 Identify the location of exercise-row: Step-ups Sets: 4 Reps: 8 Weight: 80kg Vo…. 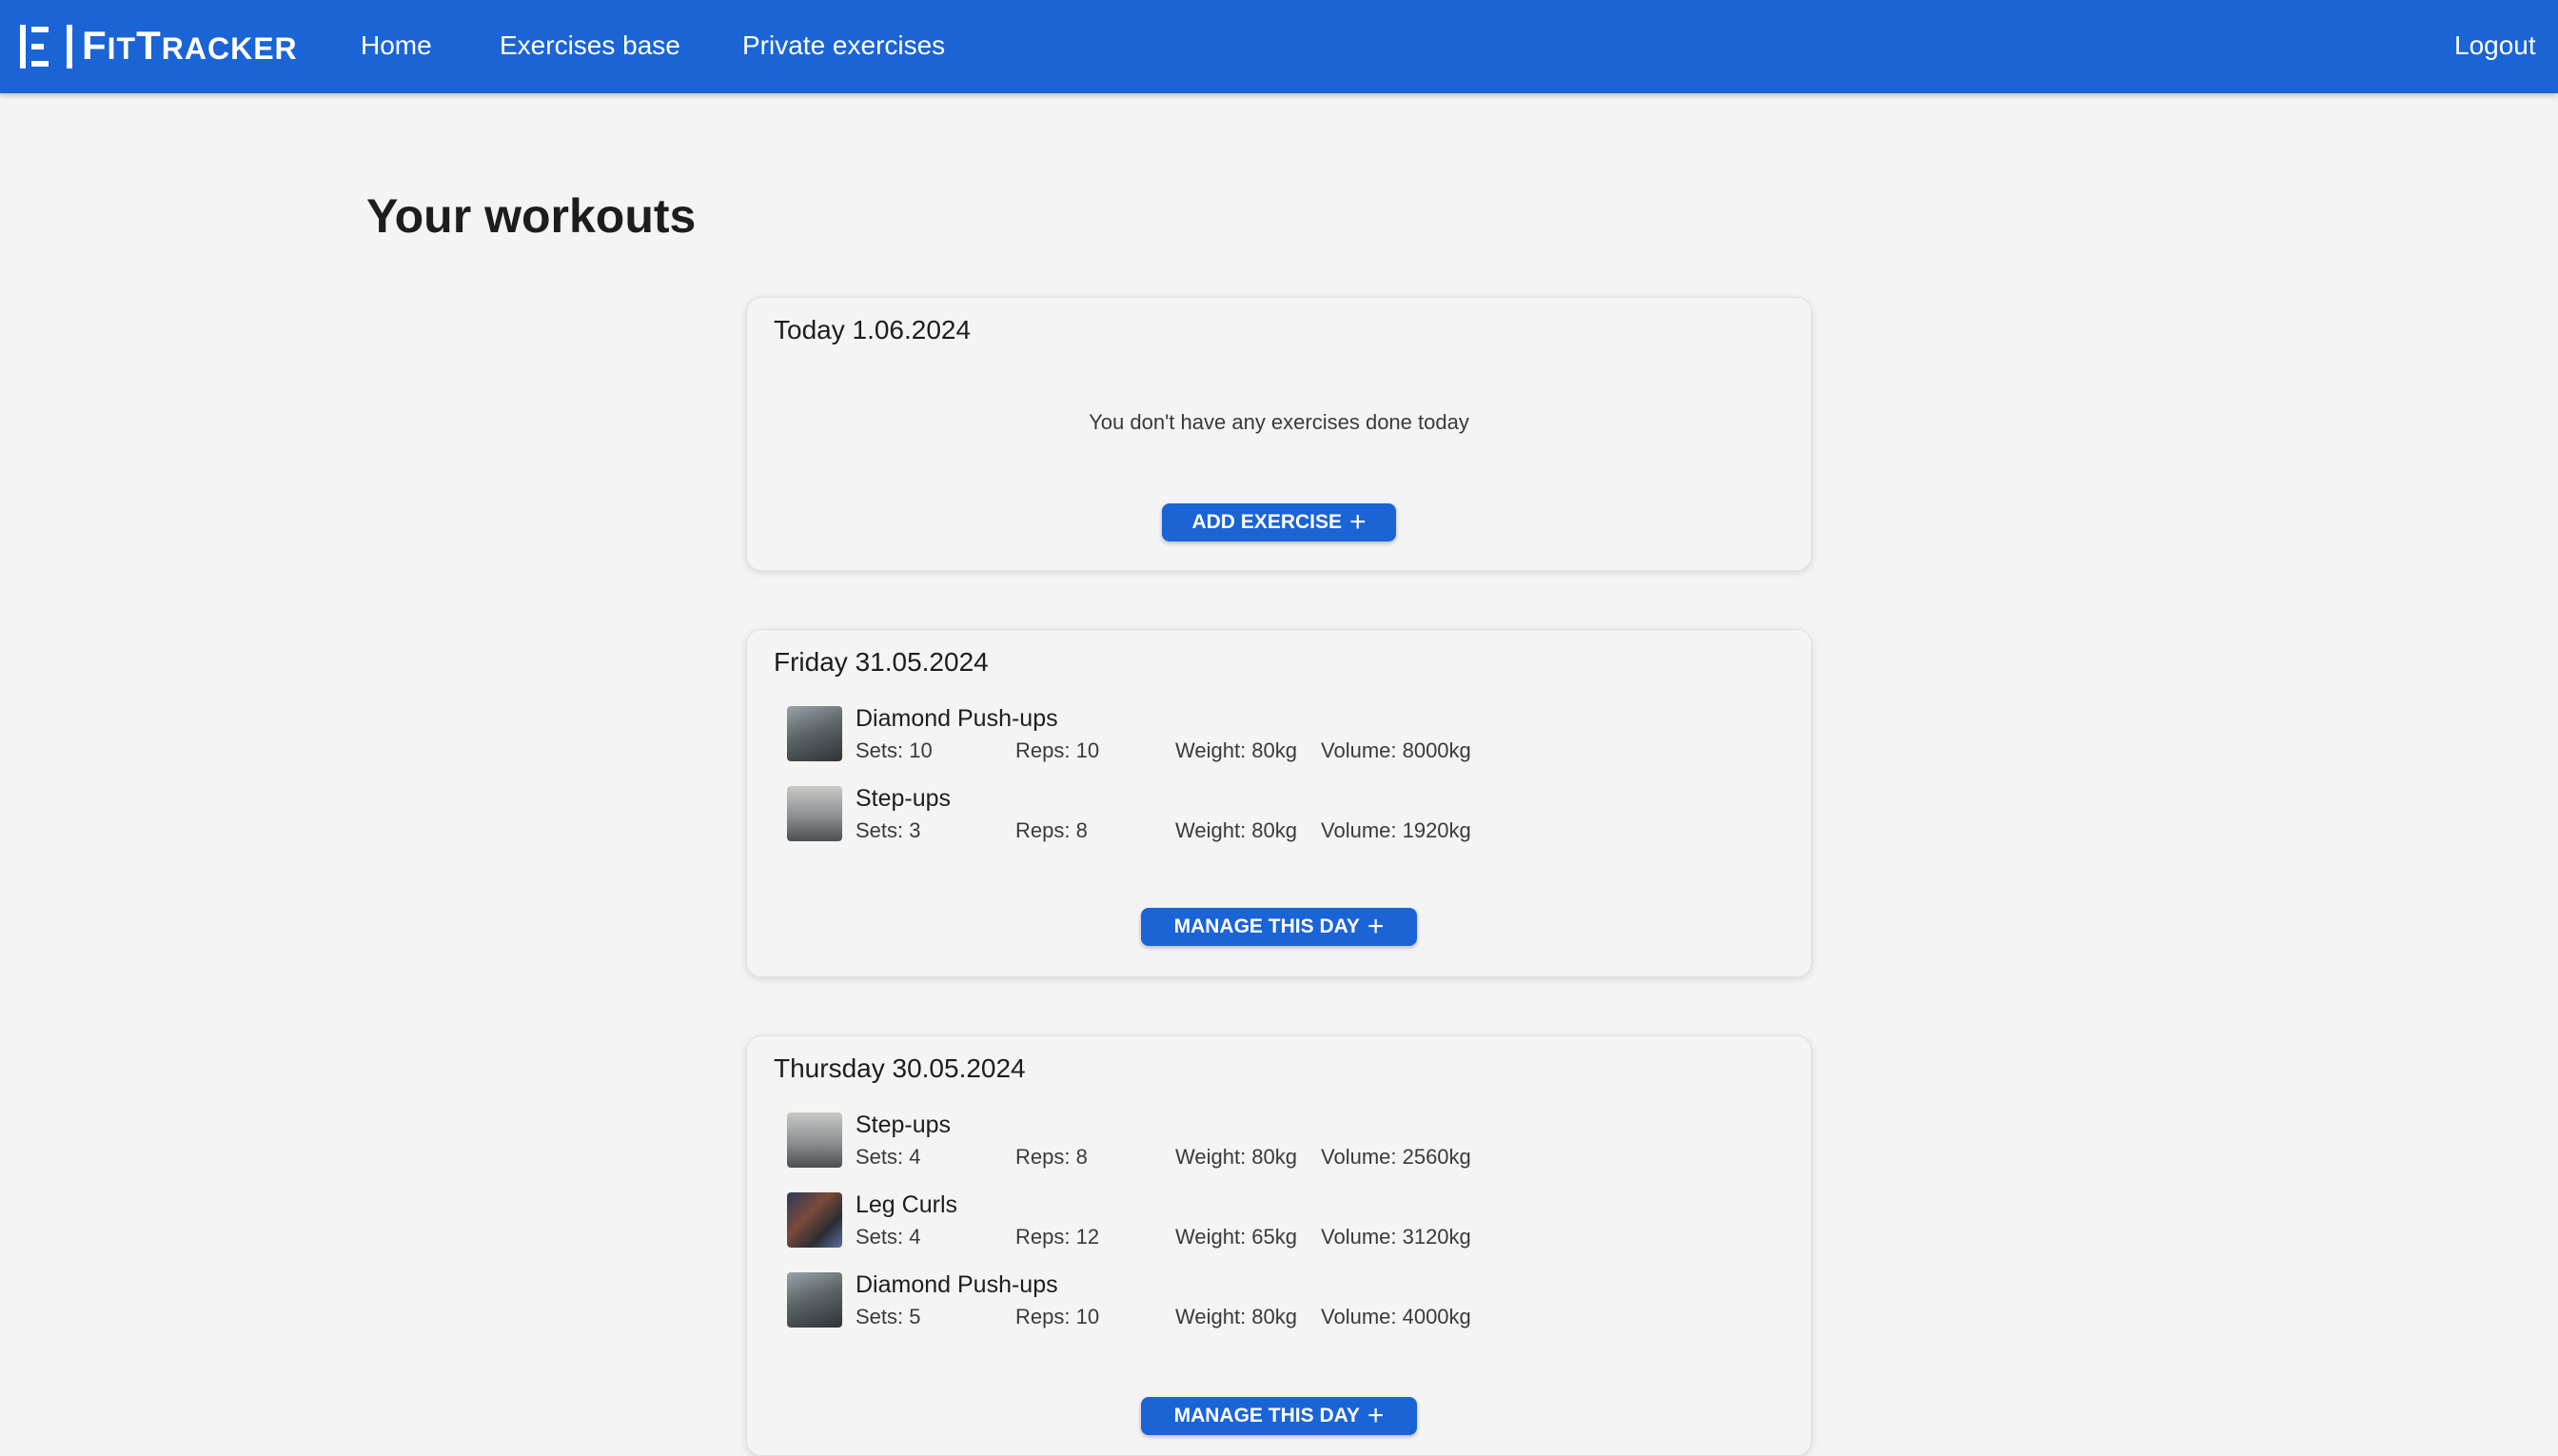
(1263, 1140).